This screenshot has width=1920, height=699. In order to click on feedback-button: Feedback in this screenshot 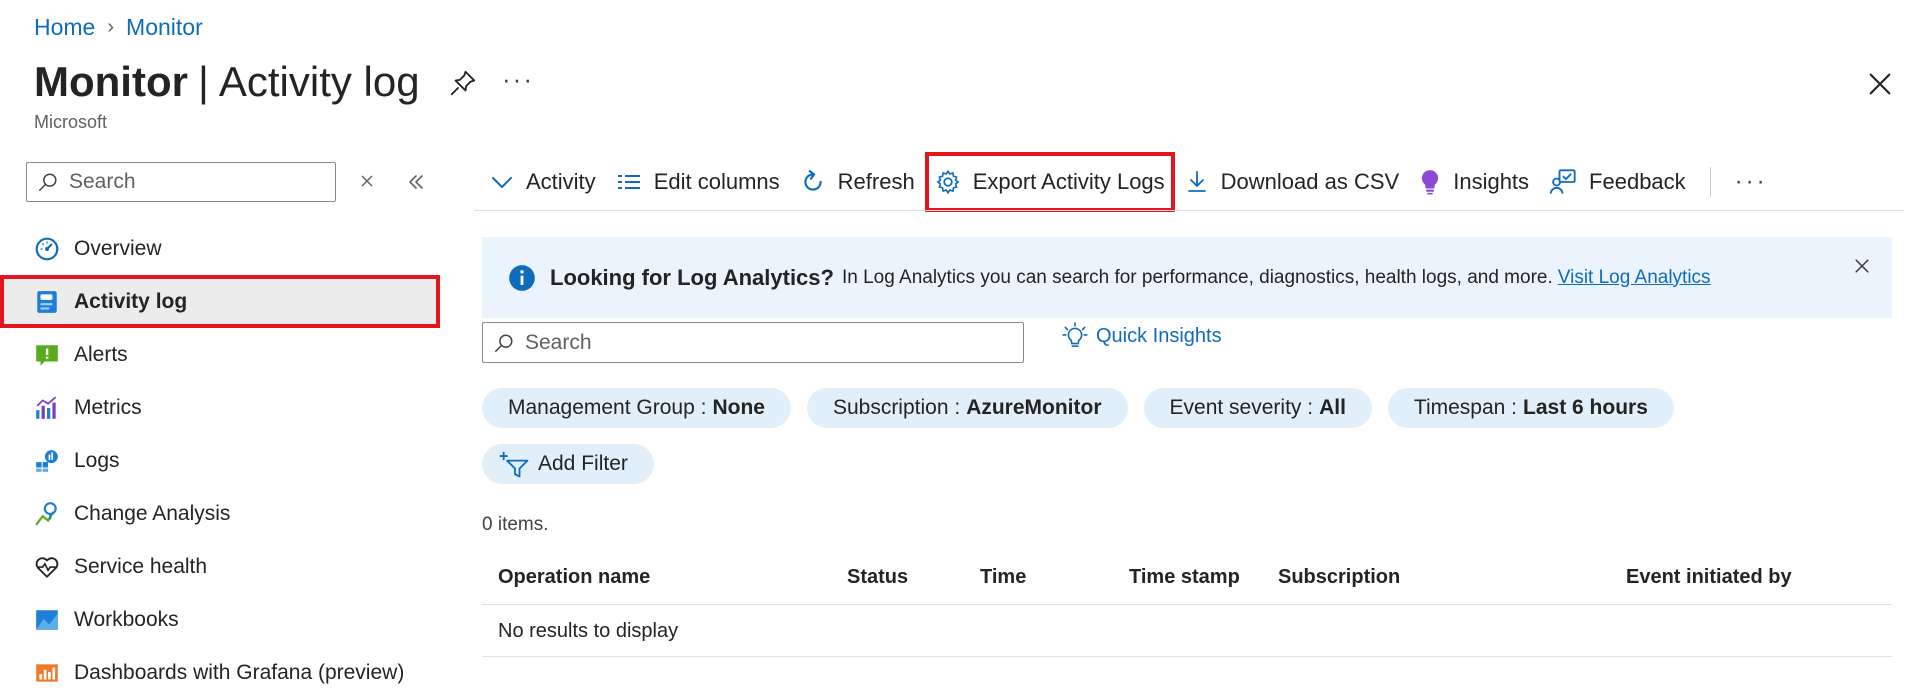, I will do `click(1617, 182)`.